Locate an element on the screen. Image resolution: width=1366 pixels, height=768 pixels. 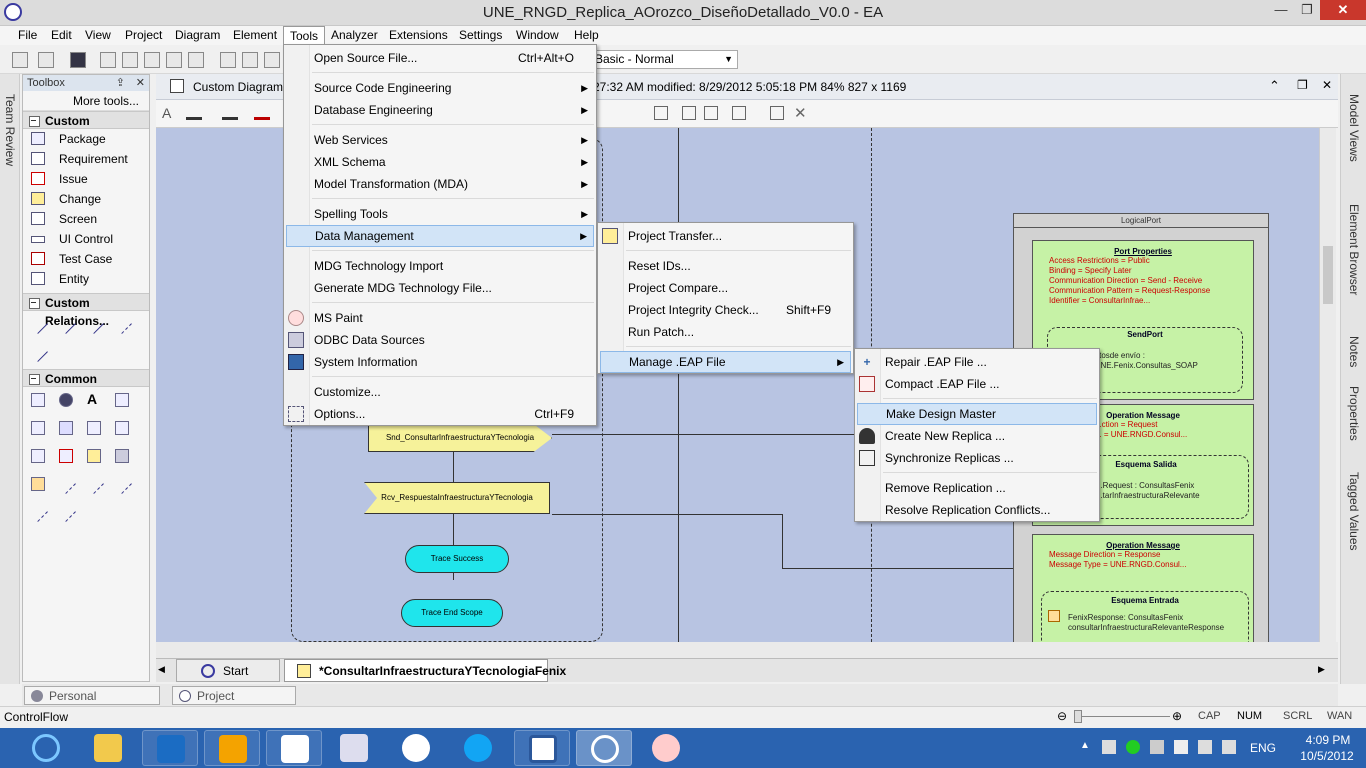
hyperlink-icon is located at coordinates (38, 428).